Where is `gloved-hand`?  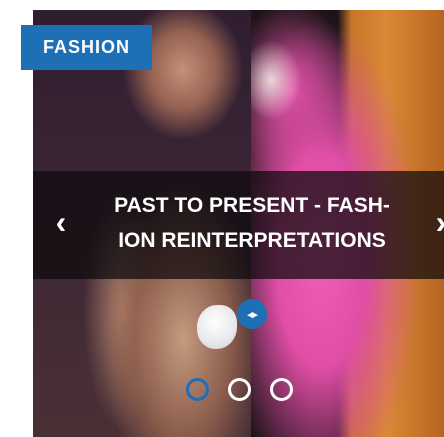
gloved-hand is located at coordinates (217, 327).